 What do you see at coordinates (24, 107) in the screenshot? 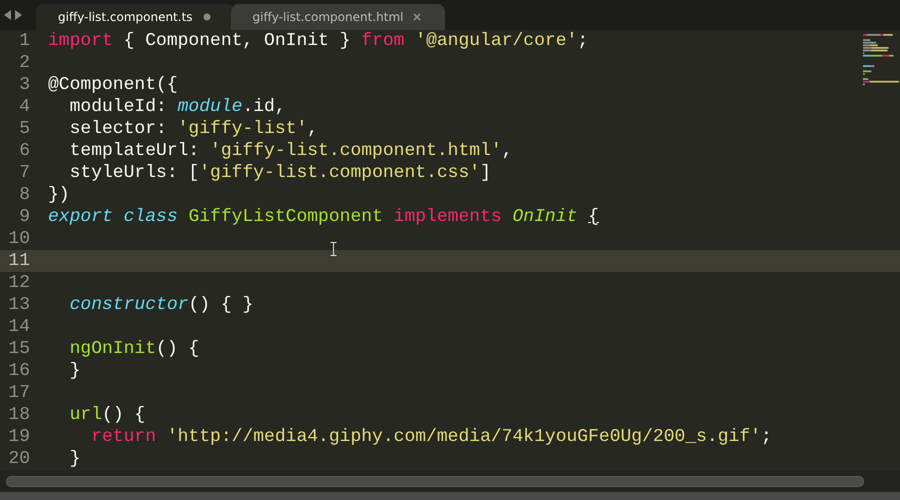
I see `line-number: 4` at bounding box center [24, 107].